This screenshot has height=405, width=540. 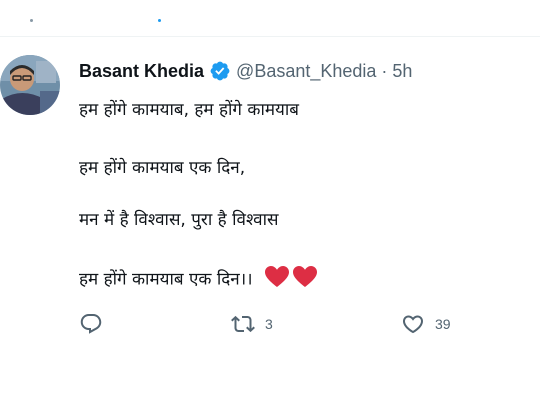 I want to click on like-count: 39, so click(x=443, y=324).